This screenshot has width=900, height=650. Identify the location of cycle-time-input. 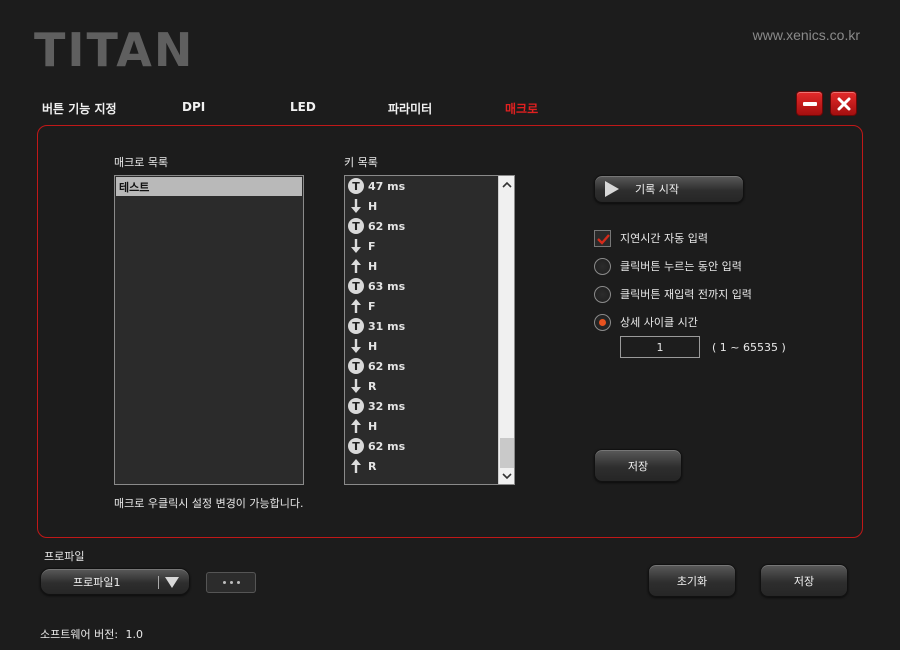
(660, 347).